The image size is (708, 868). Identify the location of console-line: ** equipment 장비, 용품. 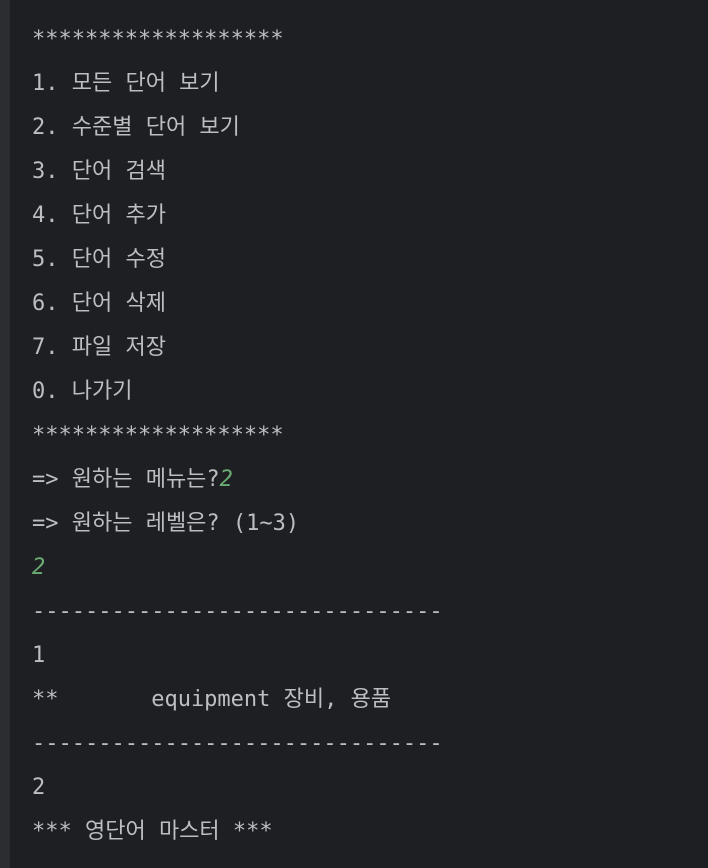
(237, 700).